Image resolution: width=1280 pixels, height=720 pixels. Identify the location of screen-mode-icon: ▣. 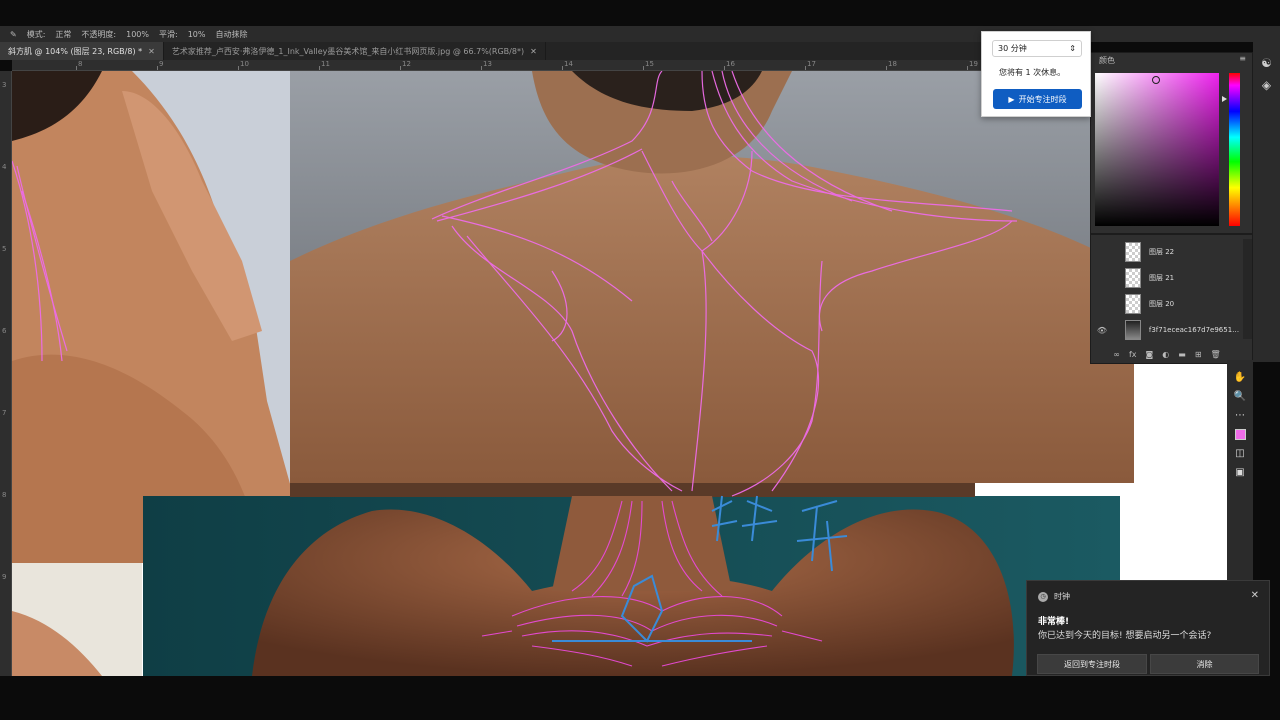
(1239, 472).